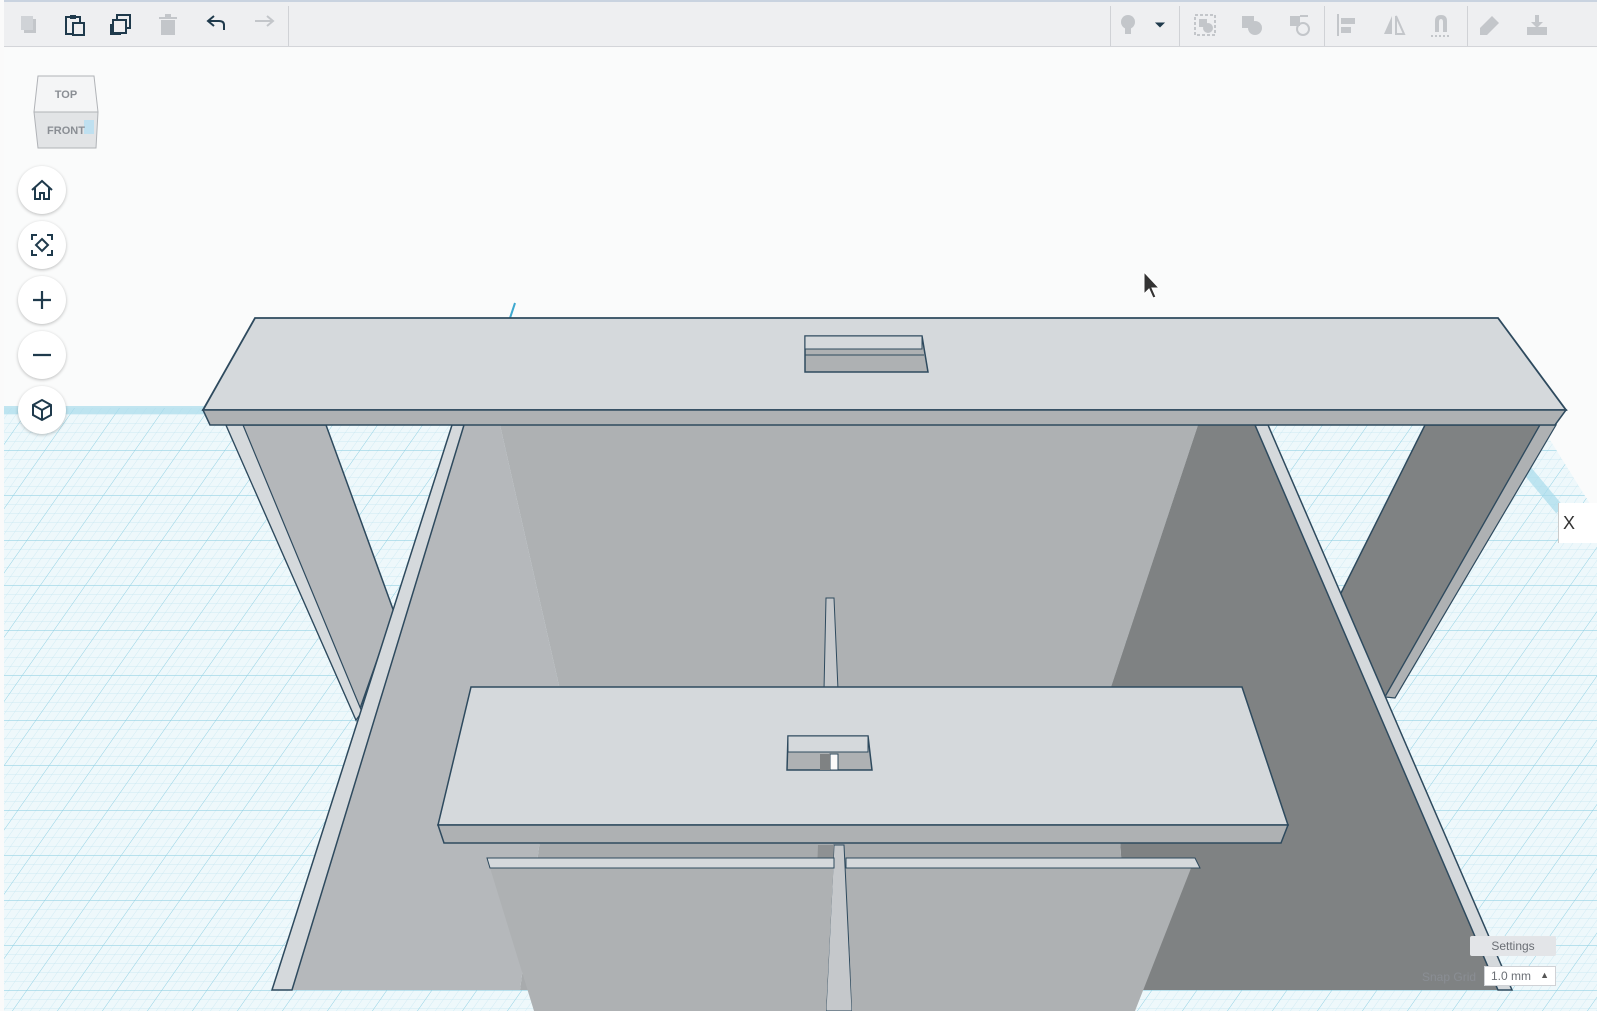 The image size is (1597, 1011). Describe the element at coordinates (168, 25) in the screenshot. I see `delete-icon` at that location.